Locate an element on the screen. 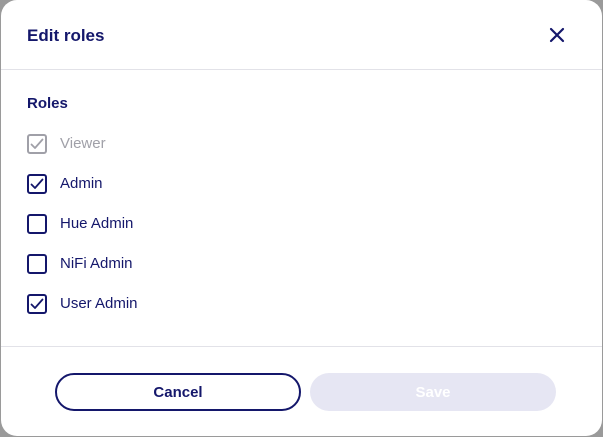  hue-admin-label: Hue Admin is located at coordinates (97, 223).